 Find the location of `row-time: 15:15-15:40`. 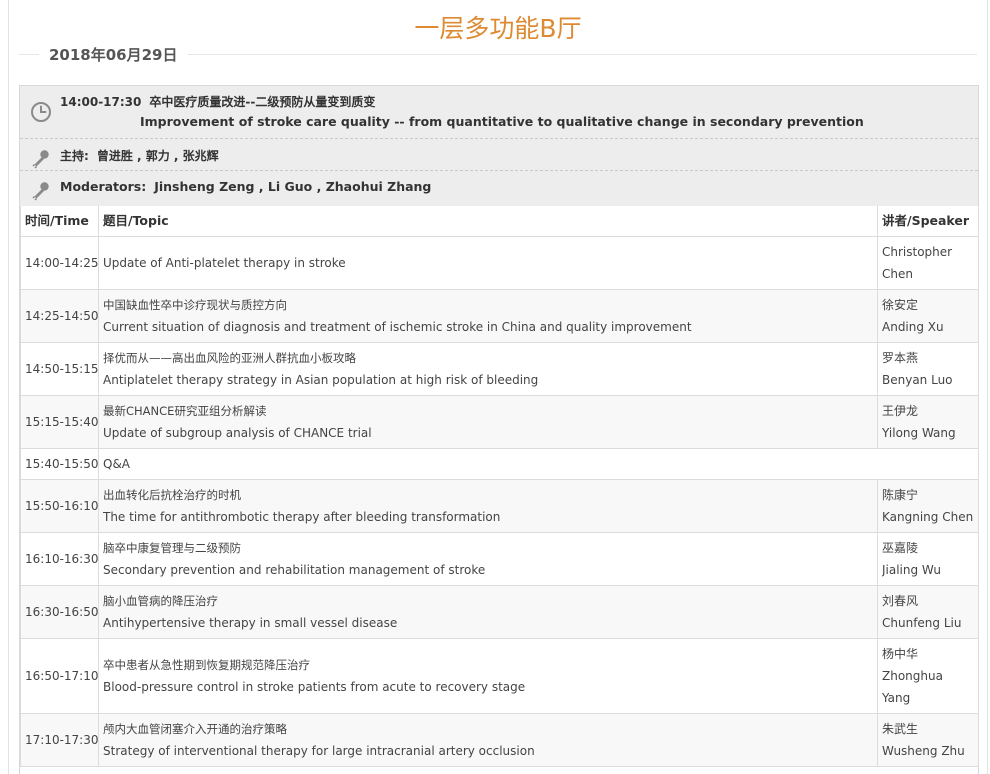

row-time: 15:15-15:40 is located at coordinates (59, 422).